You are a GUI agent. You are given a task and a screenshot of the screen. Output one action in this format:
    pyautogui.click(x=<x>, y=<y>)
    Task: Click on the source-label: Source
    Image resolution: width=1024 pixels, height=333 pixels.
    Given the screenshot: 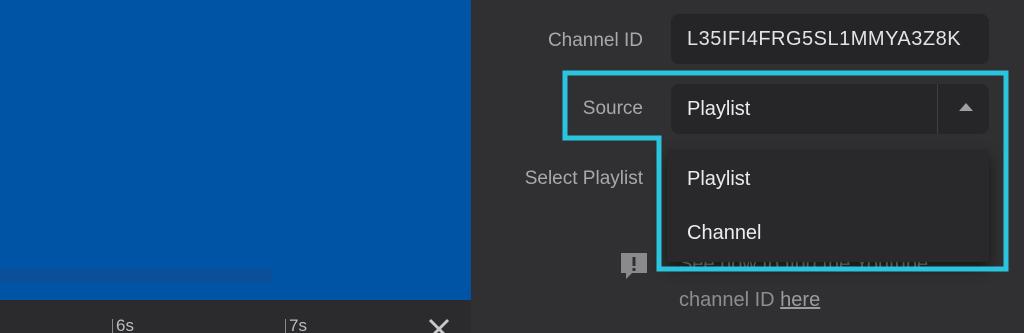 What is the action you would take?
    pyautogui.click(x=612, y=108)
    